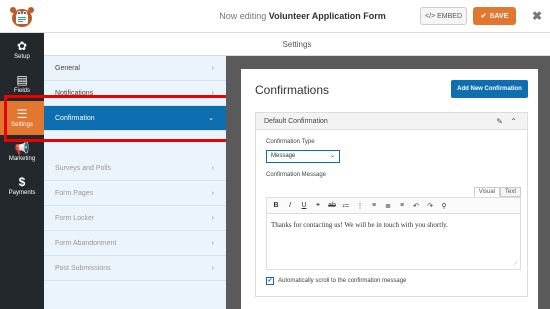 The image size is (550, 309). Describe the element at coordinates (513, 121) in the screenshot. I see `chevron-up-icon: ⌃` at that location.